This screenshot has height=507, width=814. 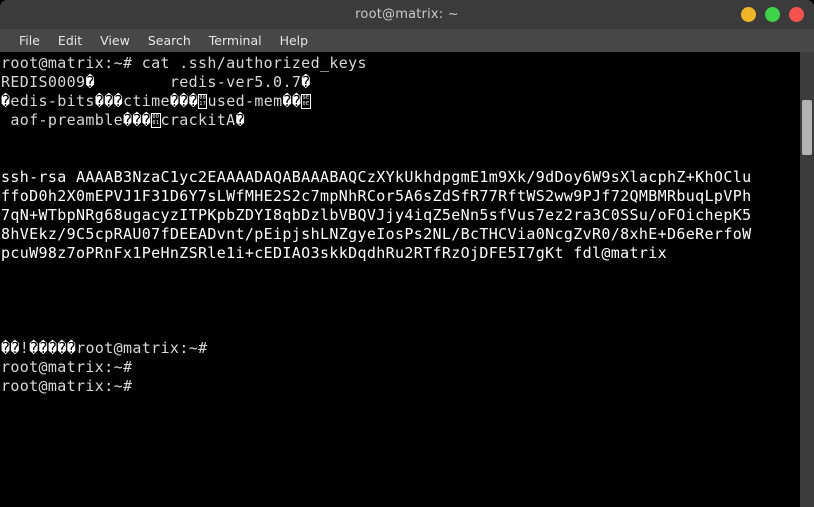 What do you see at coordinates (156, 120) in the screenshot?
I see `hex-codepoint-box-icon: 00 01` at bounding box center [156, 120].